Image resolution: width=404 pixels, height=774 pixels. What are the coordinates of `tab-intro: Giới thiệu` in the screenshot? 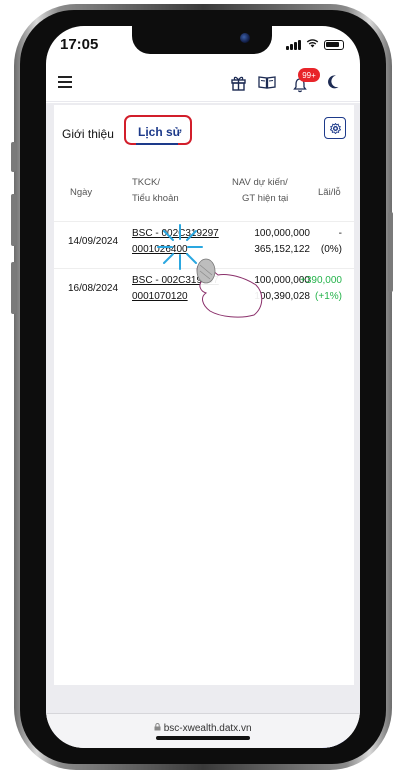 It's located at (88, 134).